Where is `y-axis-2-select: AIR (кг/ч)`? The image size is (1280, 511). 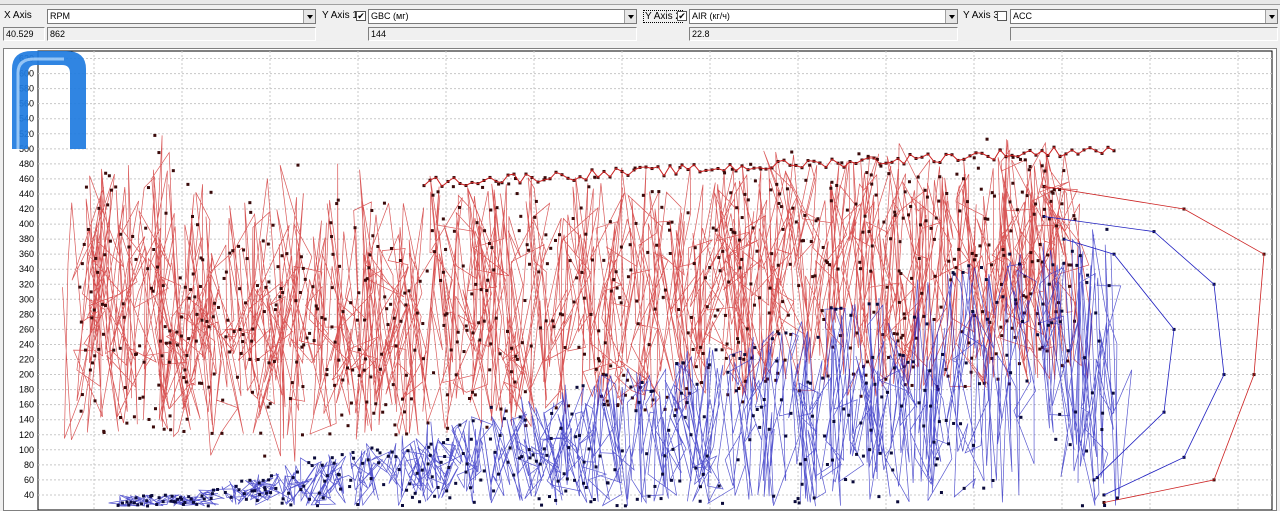 y-axis-2-select: AIR (кг/ч) is located at coordinates (823, 16).